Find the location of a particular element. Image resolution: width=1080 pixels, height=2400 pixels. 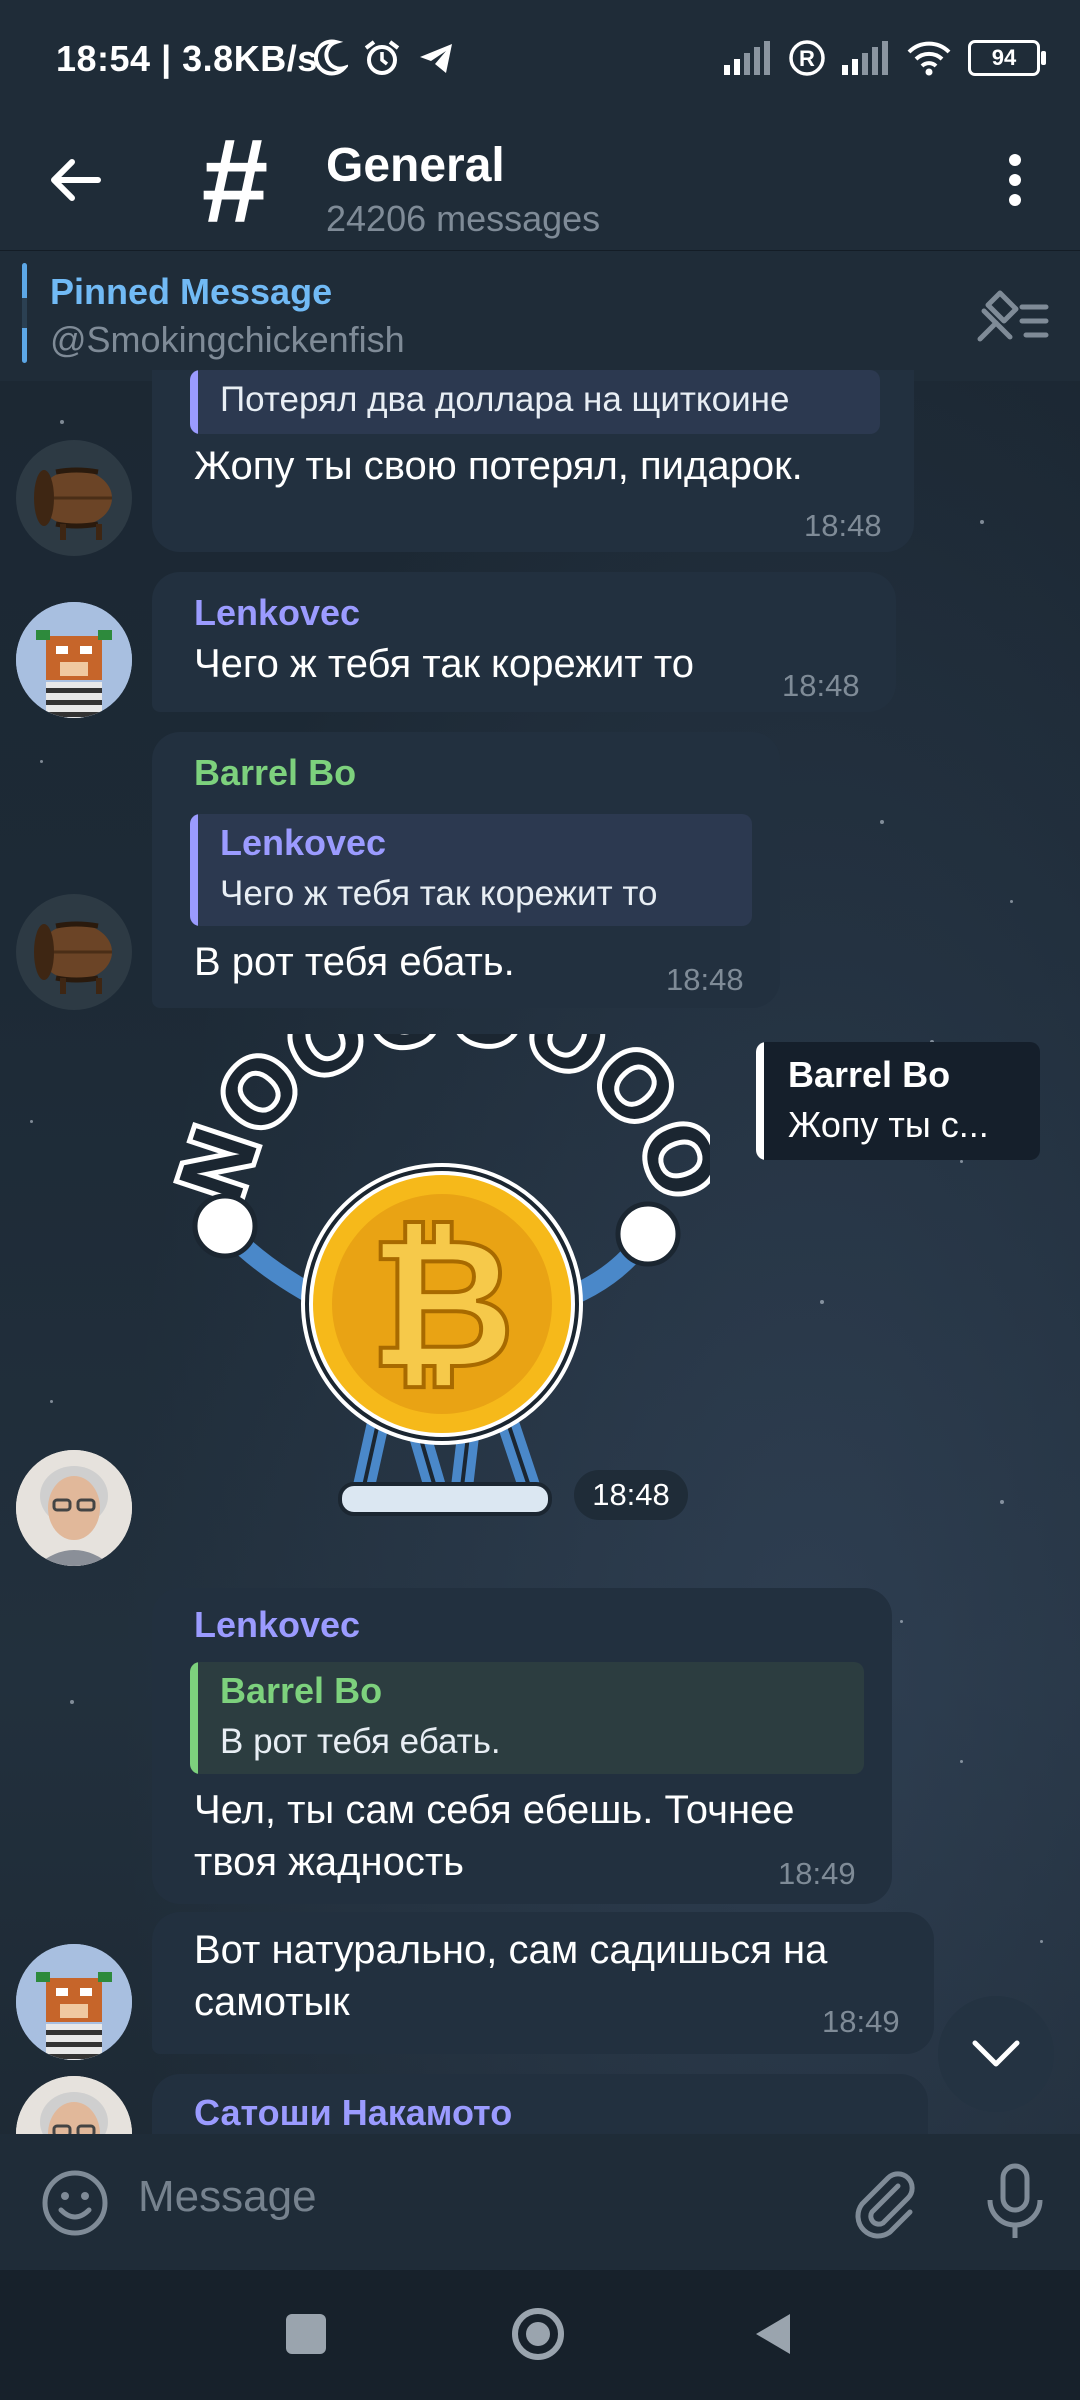

pinned-text: @Smokingchickenfish is located at coordinates (227, 339).